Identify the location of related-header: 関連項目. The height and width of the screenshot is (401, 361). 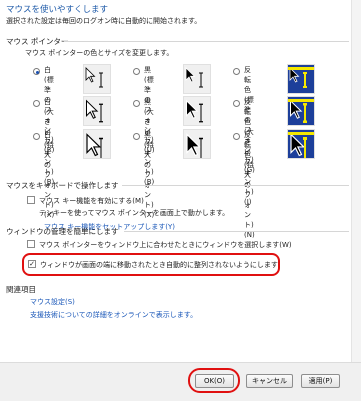
(21, 289).